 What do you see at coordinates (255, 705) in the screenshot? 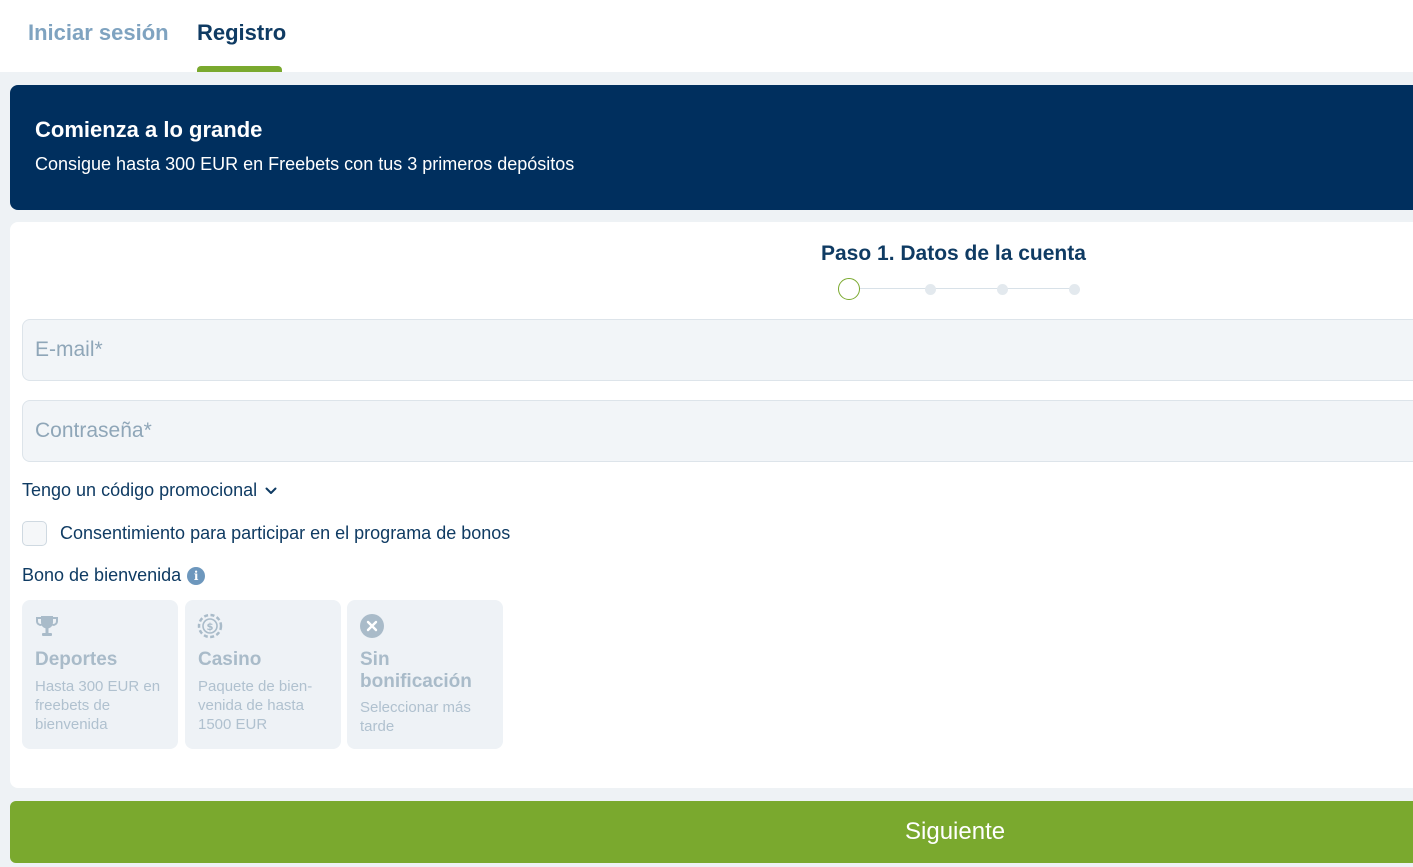
I see `bonus-option-description: Paquete de bien-venida de hasta 1500 EUR` at bounding box center [255, 705].